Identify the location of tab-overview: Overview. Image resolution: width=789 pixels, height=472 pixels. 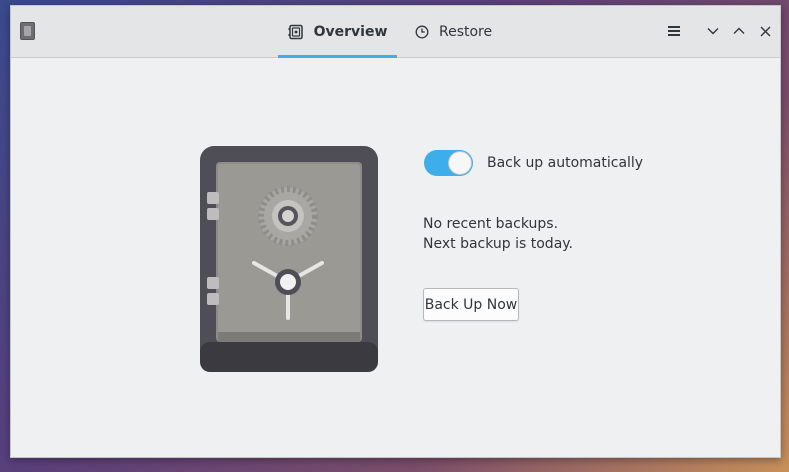
(337, 32).